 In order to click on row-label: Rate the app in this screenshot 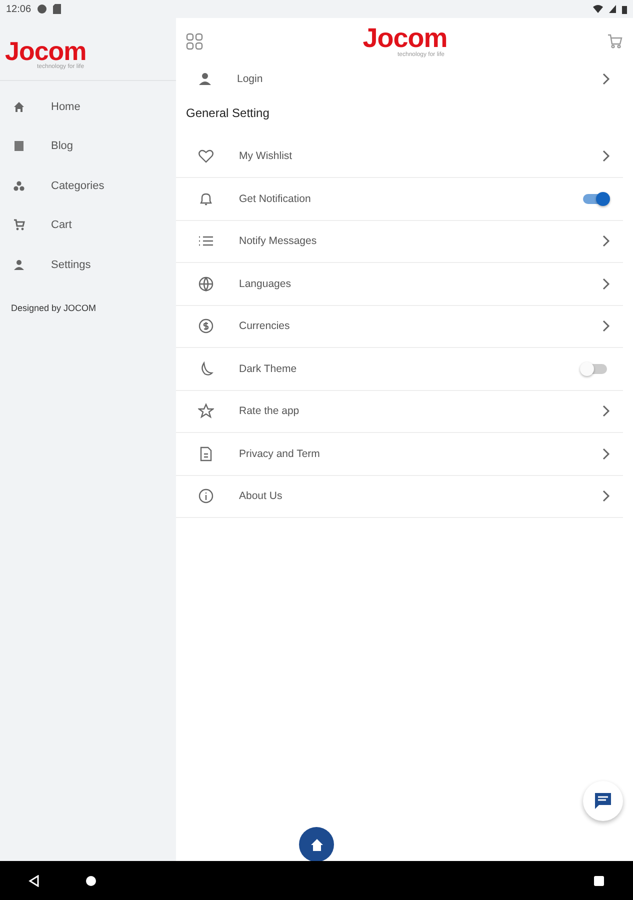, I will do `click(269, 411)`.